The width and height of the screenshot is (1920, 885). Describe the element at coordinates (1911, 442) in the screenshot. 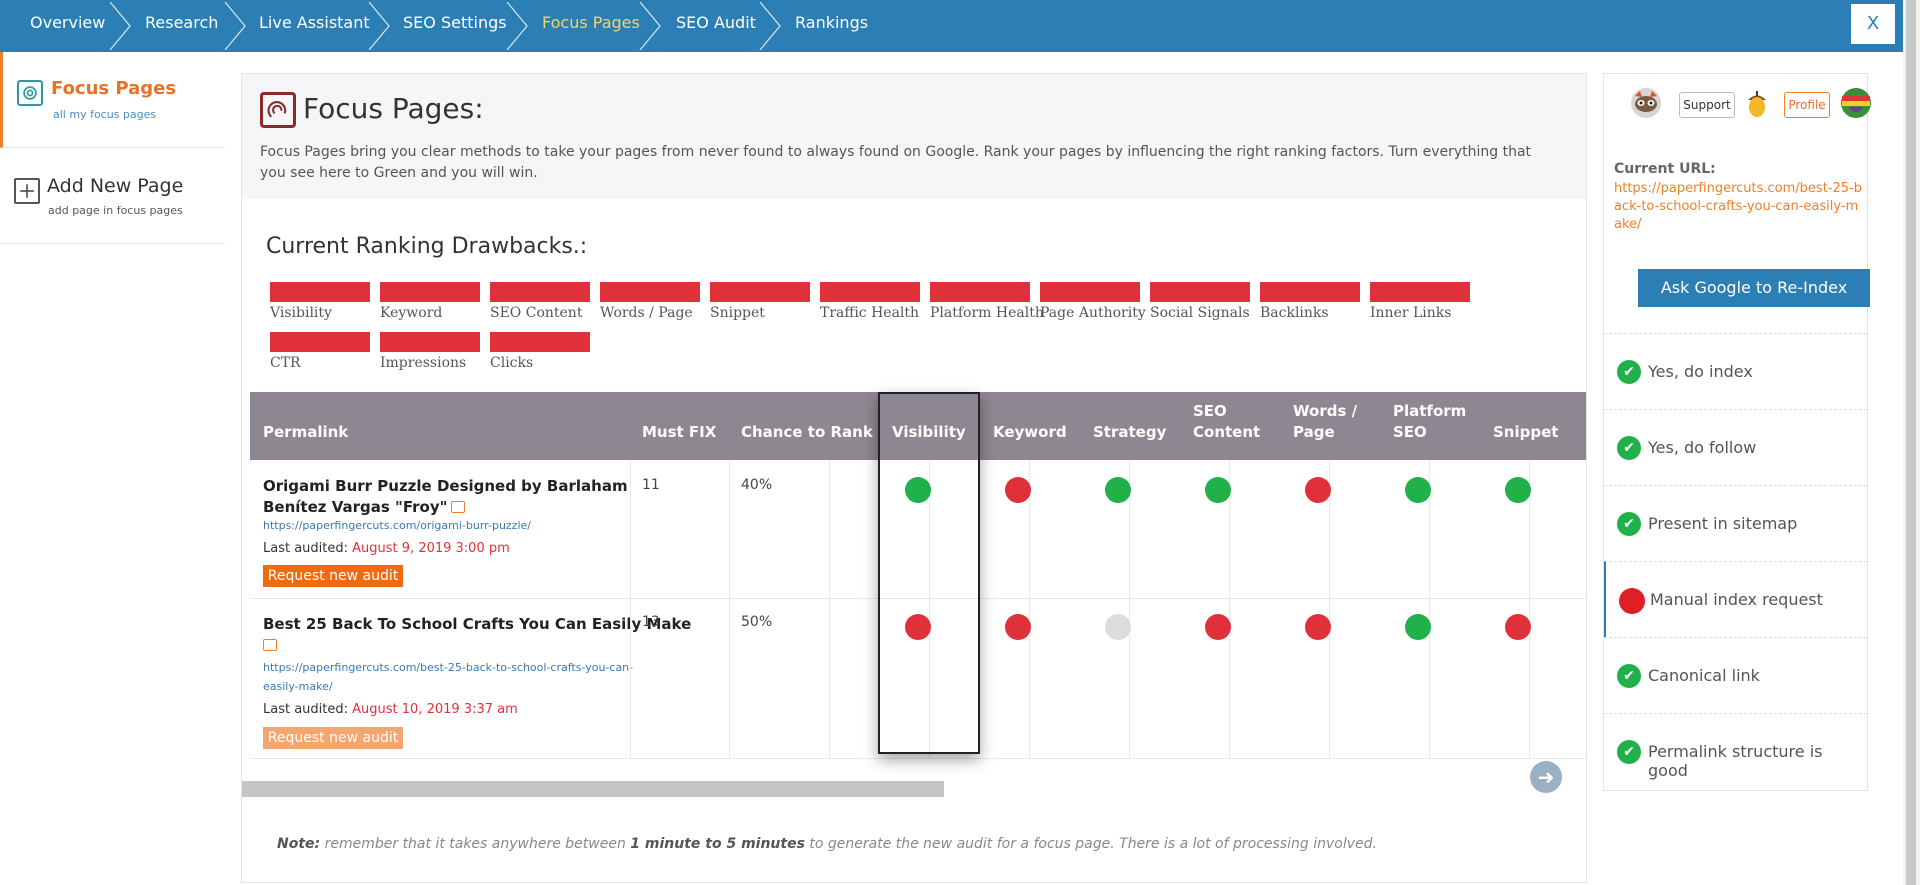

I see `vertical-scrollbar-thumb` at that location.